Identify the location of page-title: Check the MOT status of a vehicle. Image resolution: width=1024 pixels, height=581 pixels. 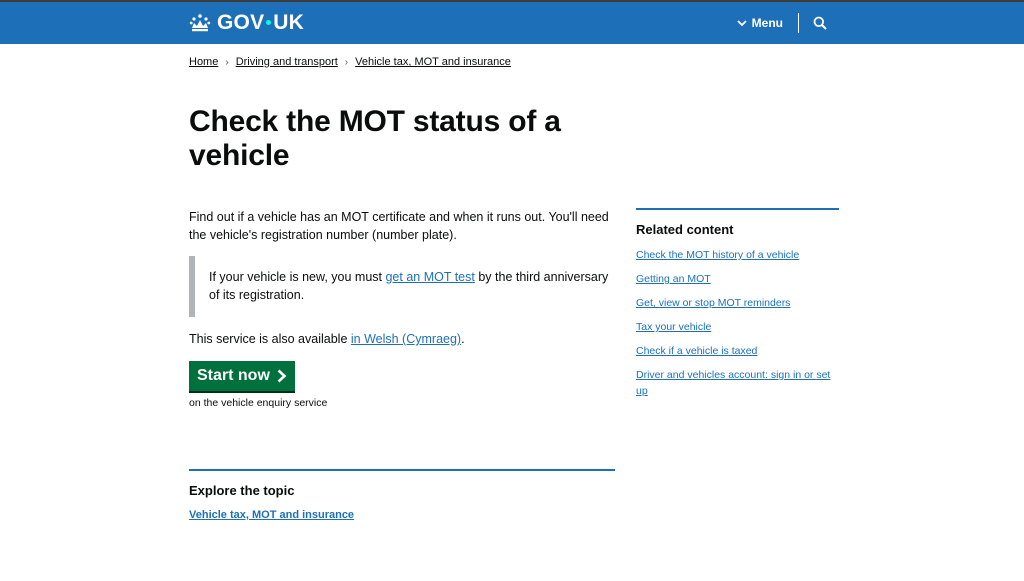
(375, 138).